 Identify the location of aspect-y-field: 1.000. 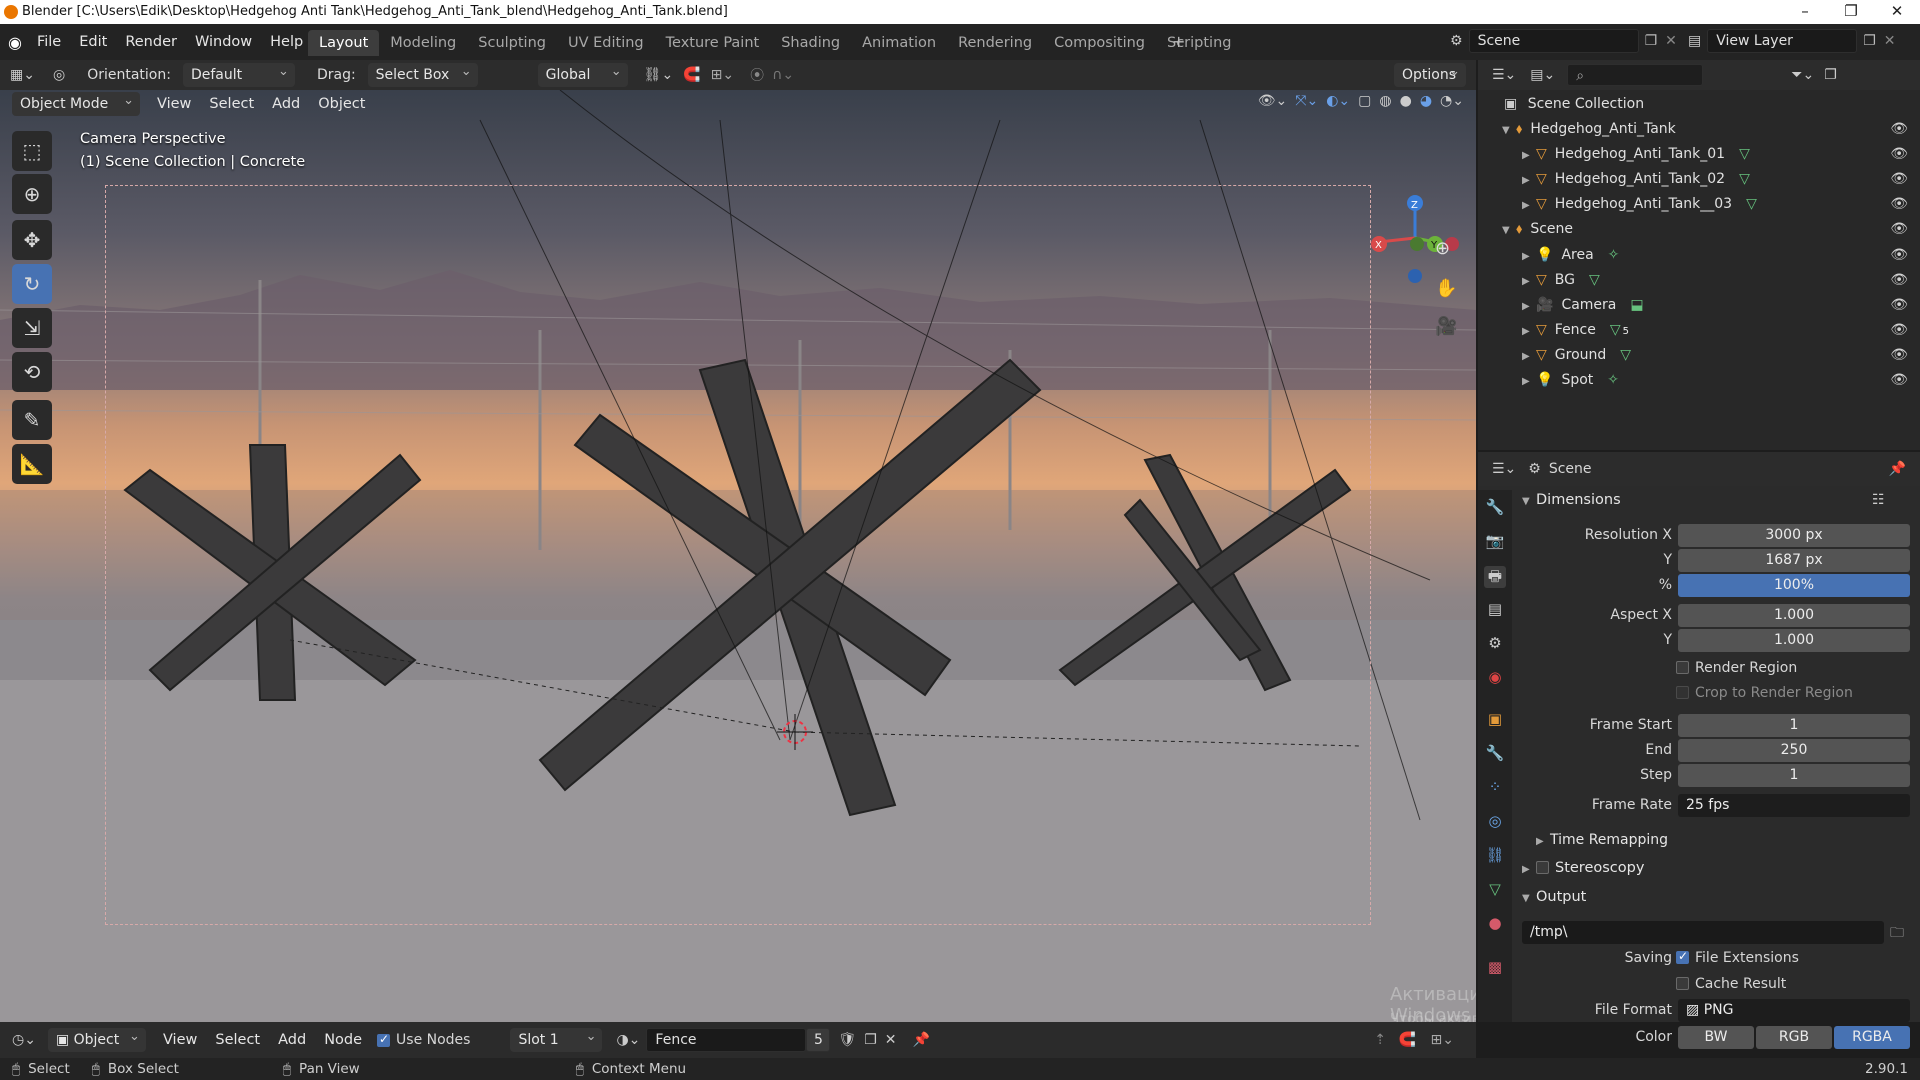
(1794, 640).